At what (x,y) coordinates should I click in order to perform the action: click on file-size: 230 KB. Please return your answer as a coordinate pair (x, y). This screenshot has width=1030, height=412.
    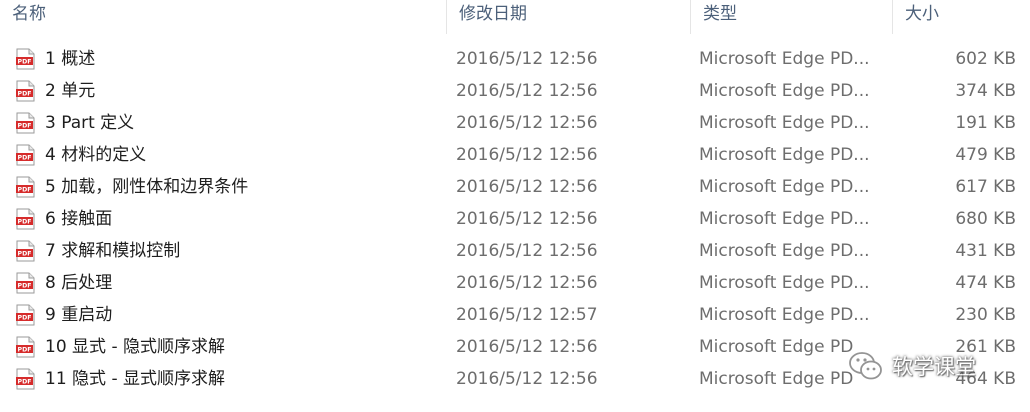
    Looking at the image, I should click on (985, 315).